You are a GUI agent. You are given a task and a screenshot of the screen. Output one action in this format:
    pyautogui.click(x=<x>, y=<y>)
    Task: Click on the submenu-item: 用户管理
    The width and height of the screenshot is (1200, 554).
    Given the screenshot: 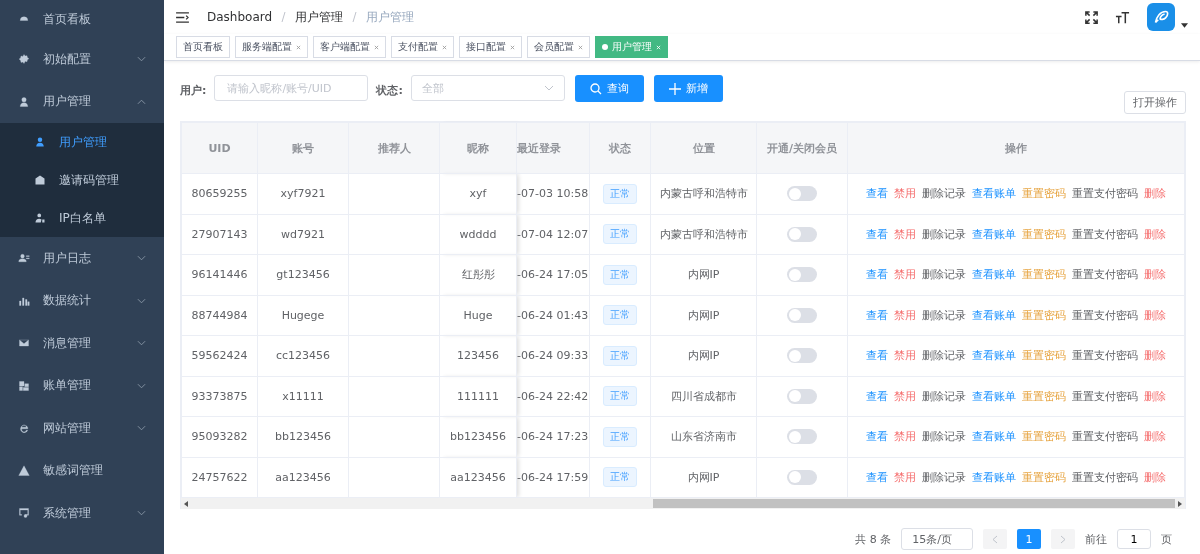 What is the action you would take?
    pyautogui.click(x=82, y=142)
    